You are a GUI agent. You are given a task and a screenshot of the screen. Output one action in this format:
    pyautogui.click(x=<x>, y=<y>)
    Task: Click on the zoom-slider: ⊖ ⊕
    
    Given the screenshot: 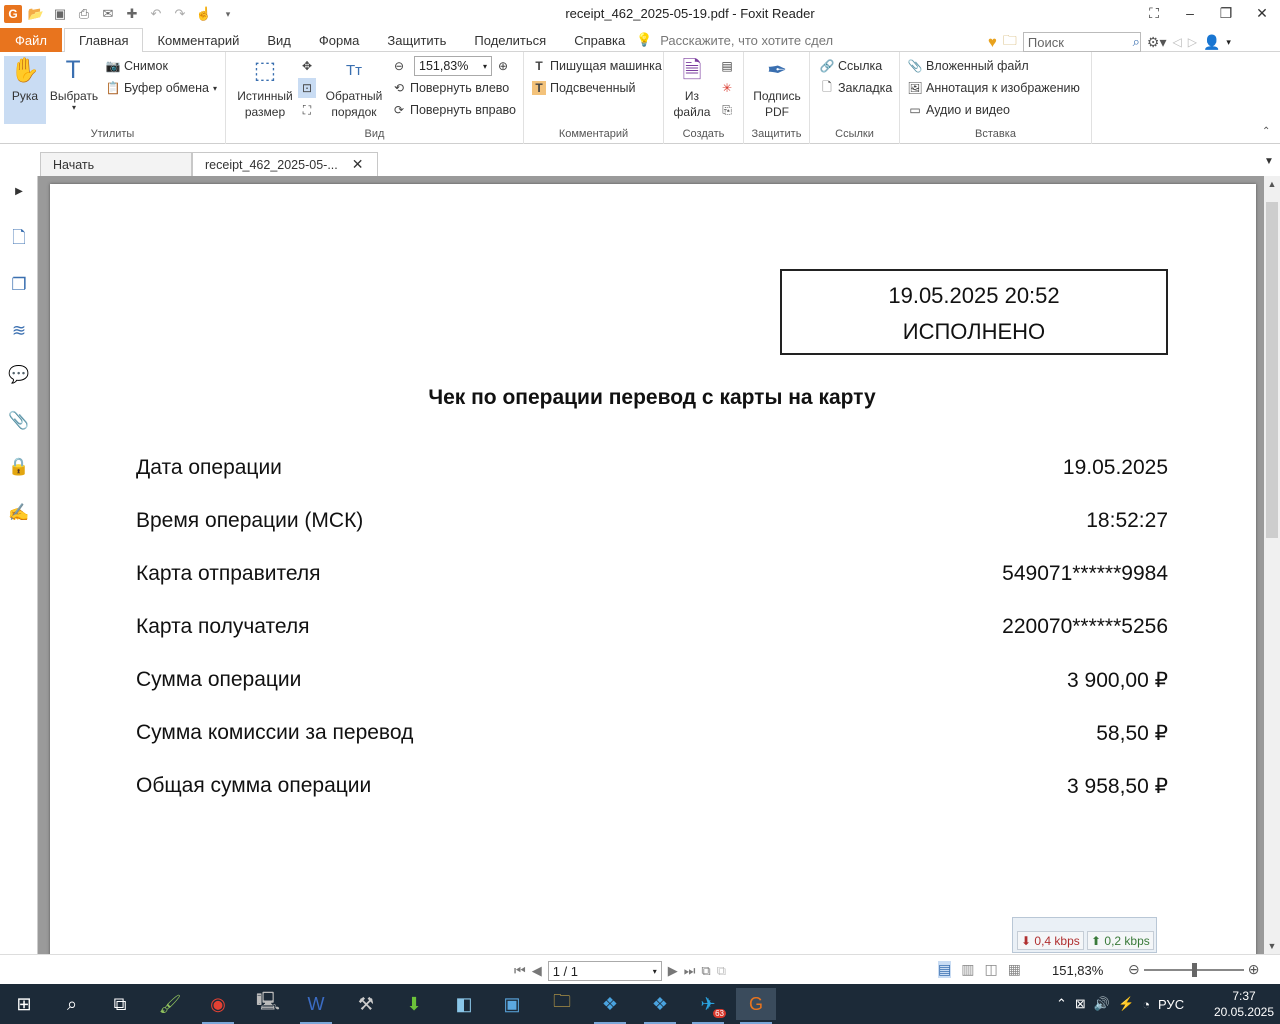 What is the action you would take?
    pyautogui.click(x=1193, y=969)
    